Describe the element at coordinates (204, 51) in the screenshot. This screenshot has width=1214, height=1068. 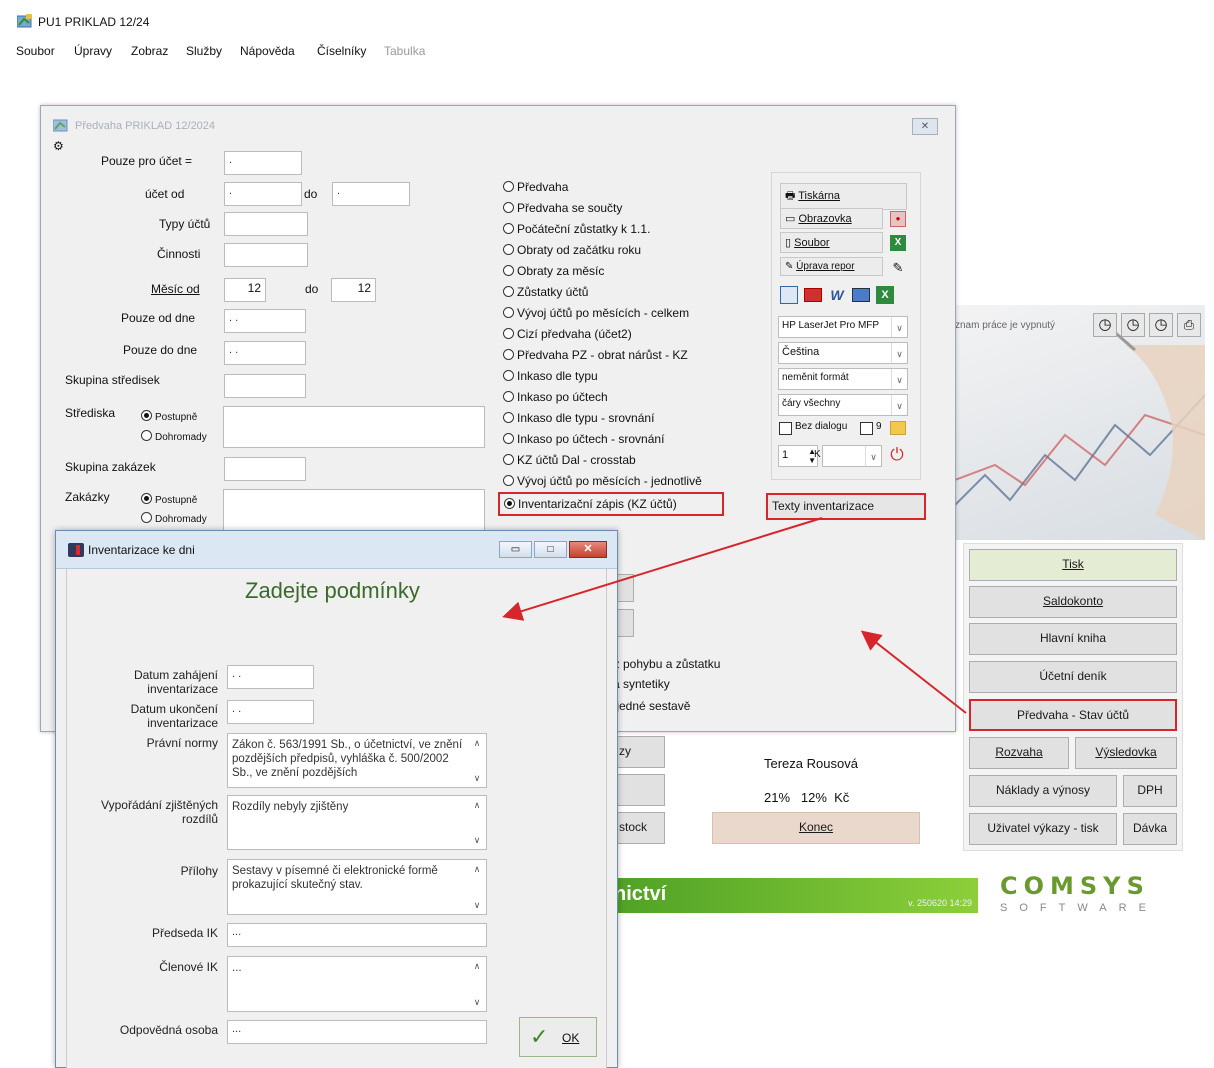
I see `menu-sluzby: Služby` at that location.